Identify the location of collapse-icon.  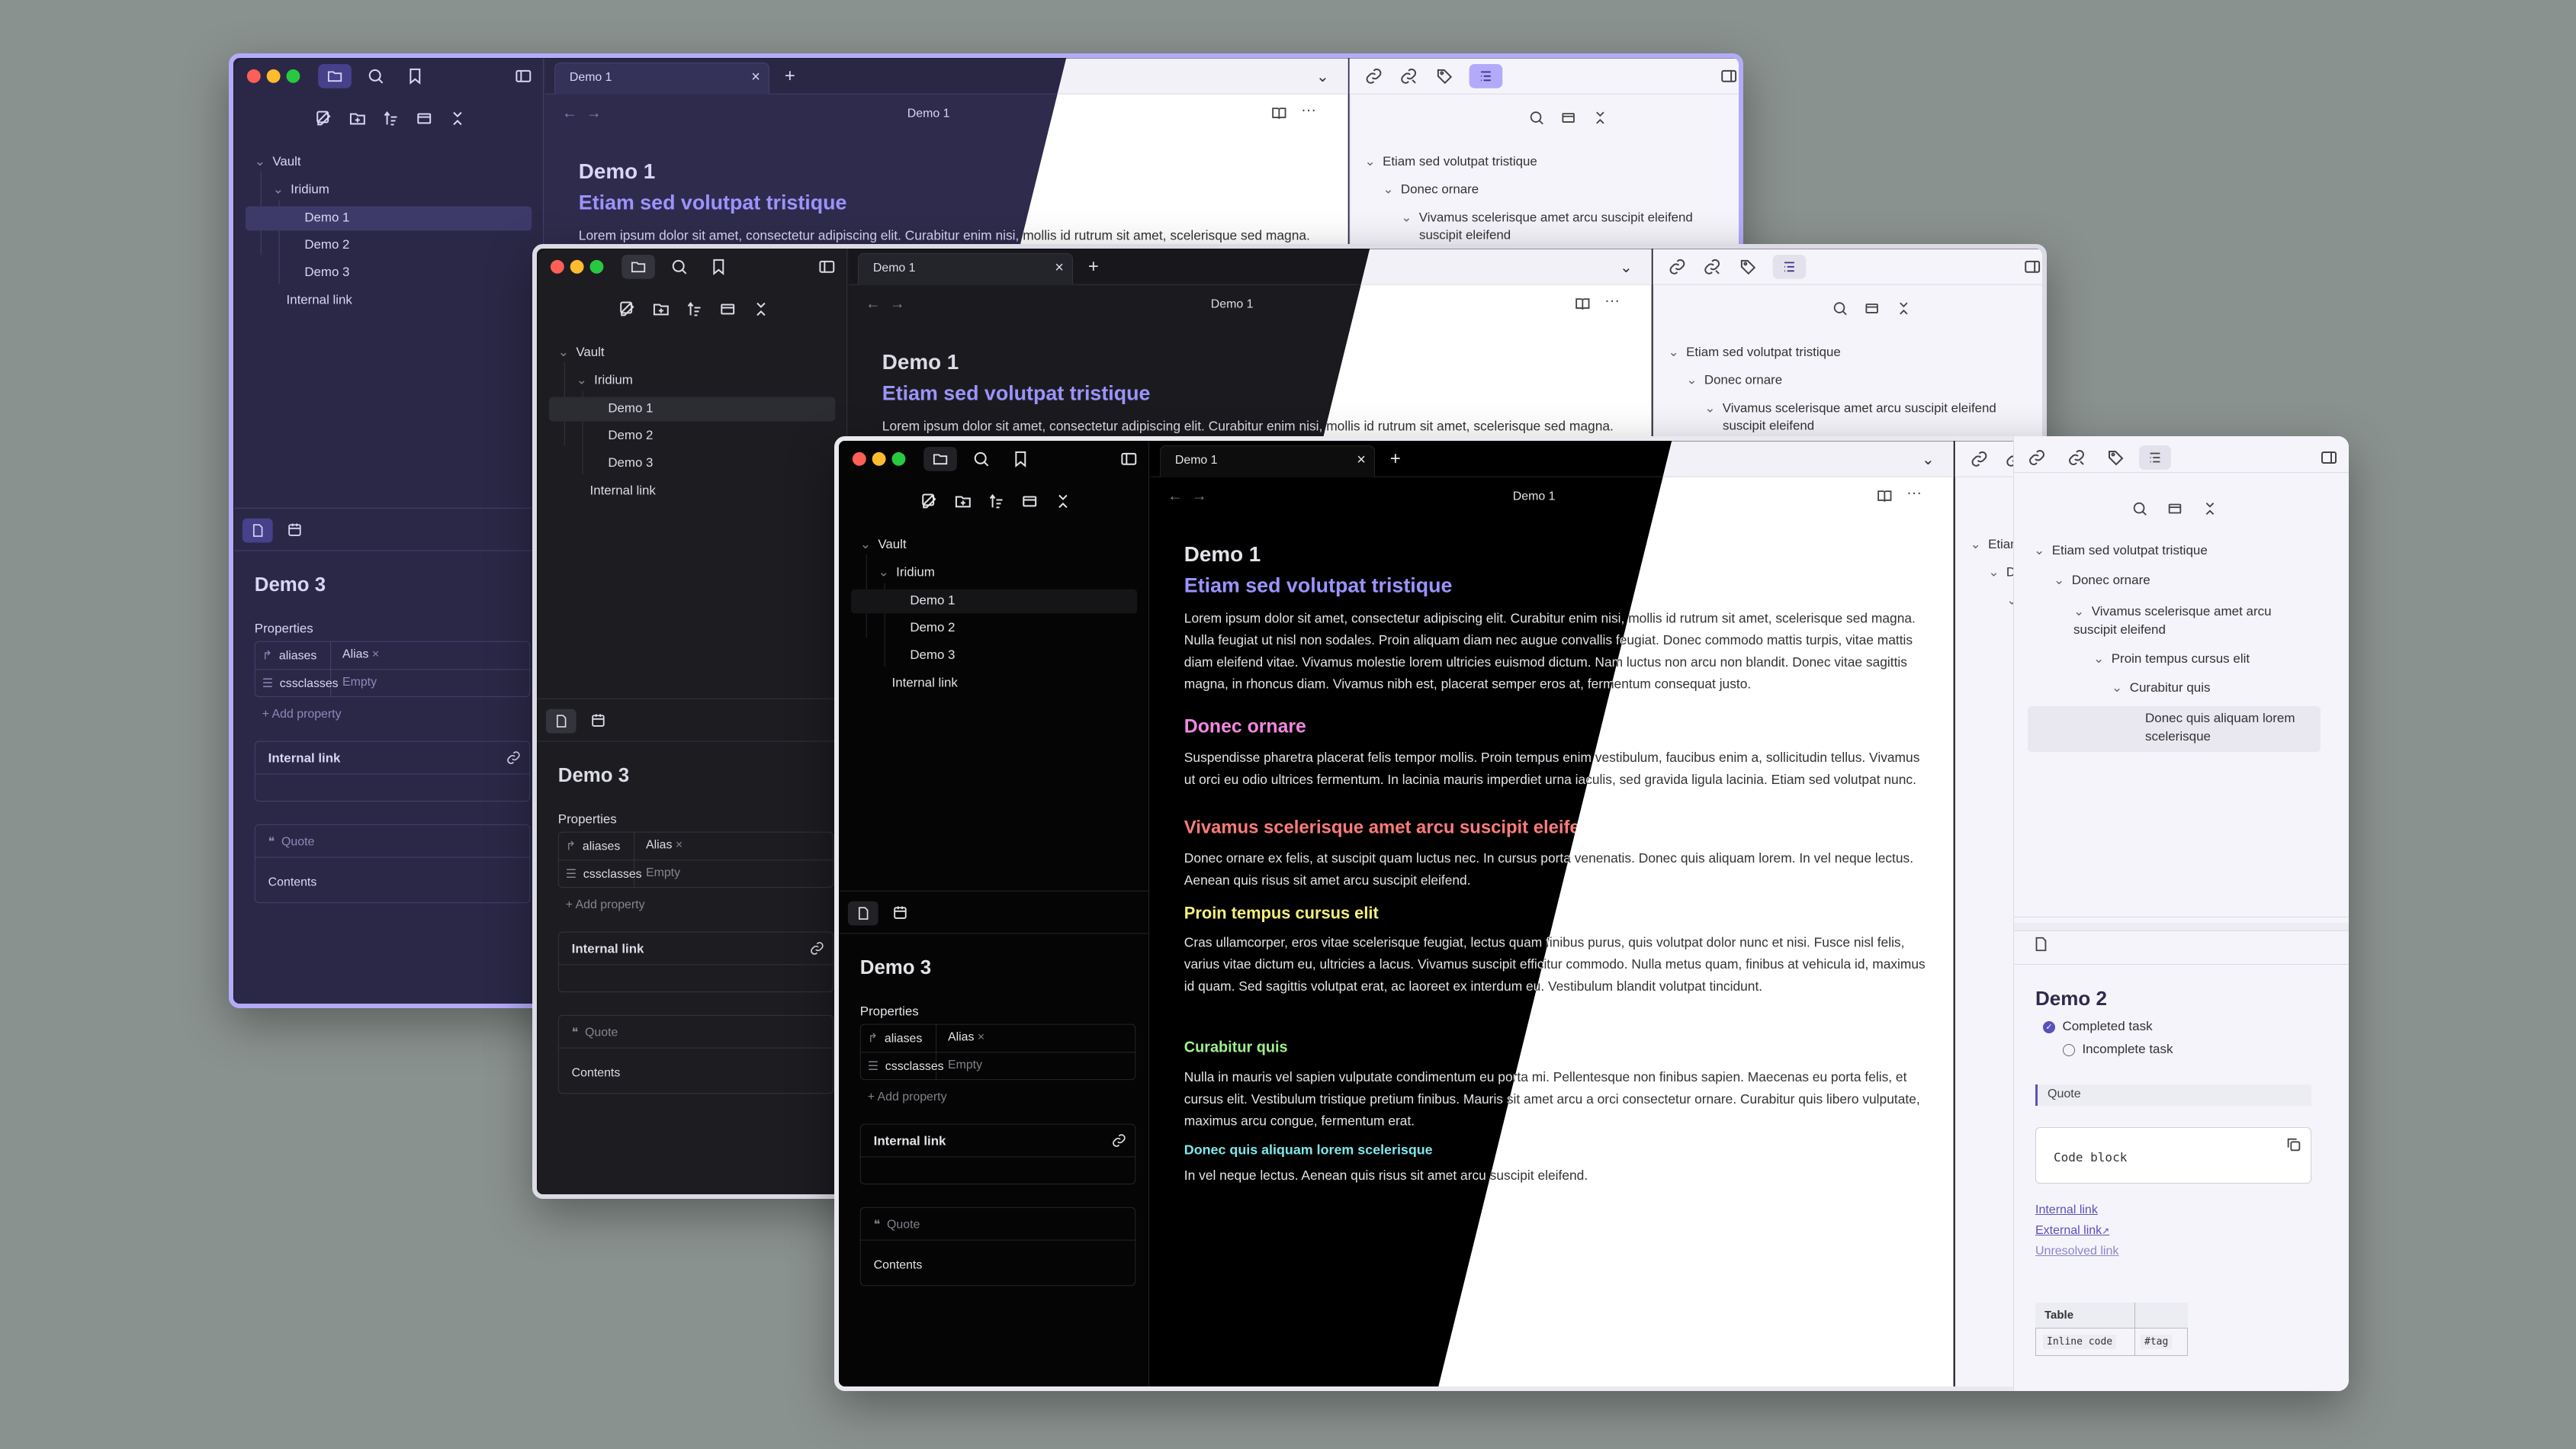
(1029, 502).